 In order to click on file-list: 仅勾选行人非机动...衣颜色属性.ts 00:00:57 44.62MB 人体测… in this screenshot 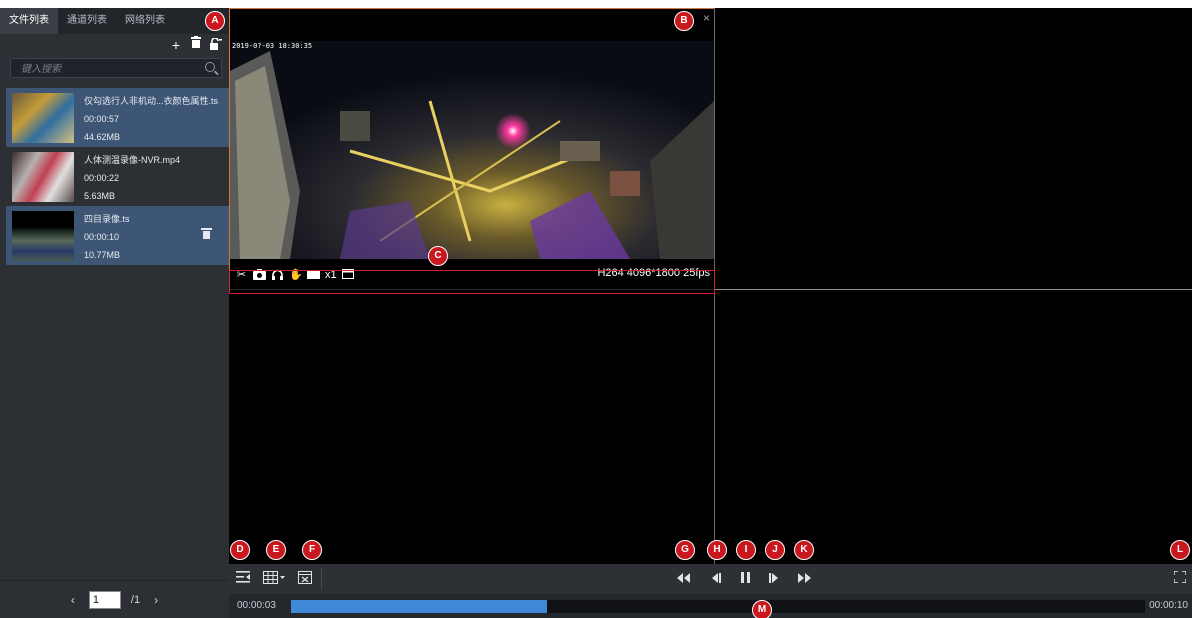, I will do `click(117, 176)`.